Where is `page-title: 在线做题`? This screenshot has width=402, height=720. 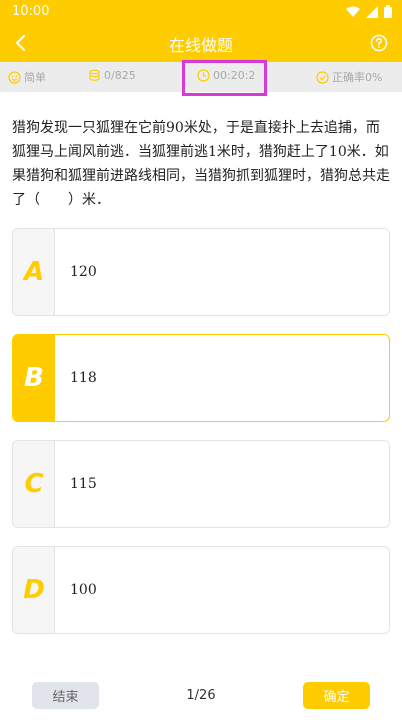
page-title: 在线做题 is located at coordinates (200, 45).